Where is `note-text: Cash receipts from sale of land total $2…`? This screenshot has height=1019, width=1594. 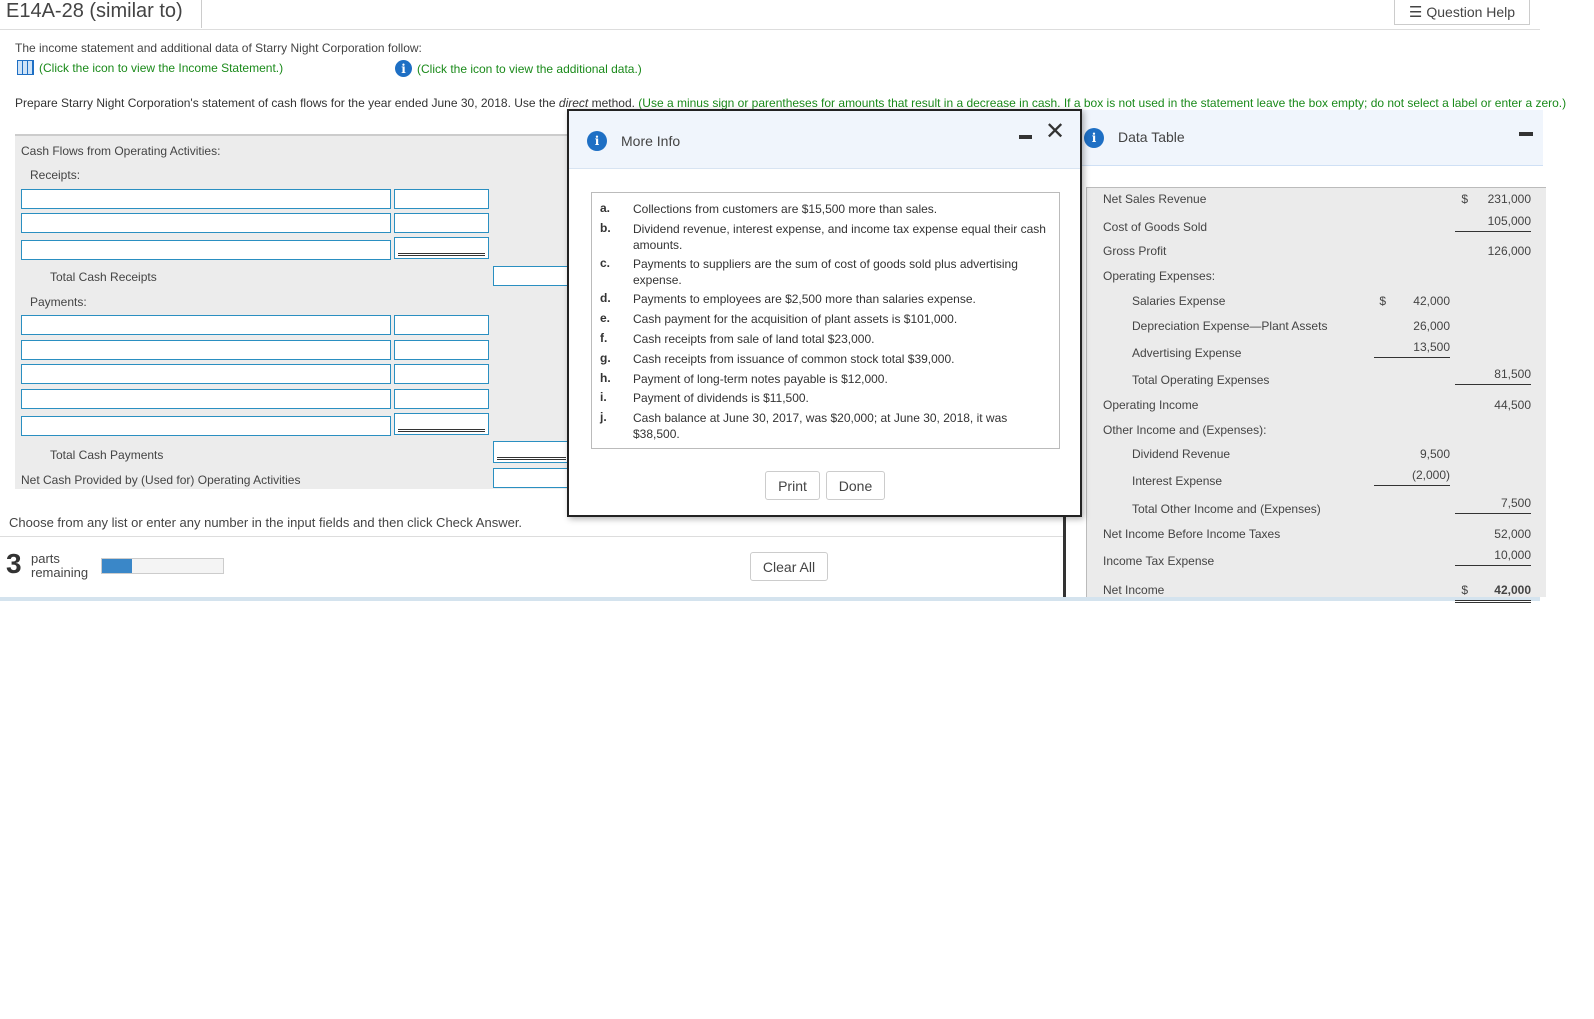
note-text: Cash receipts from sale of land total $2… is located at coordinates (754, 339).